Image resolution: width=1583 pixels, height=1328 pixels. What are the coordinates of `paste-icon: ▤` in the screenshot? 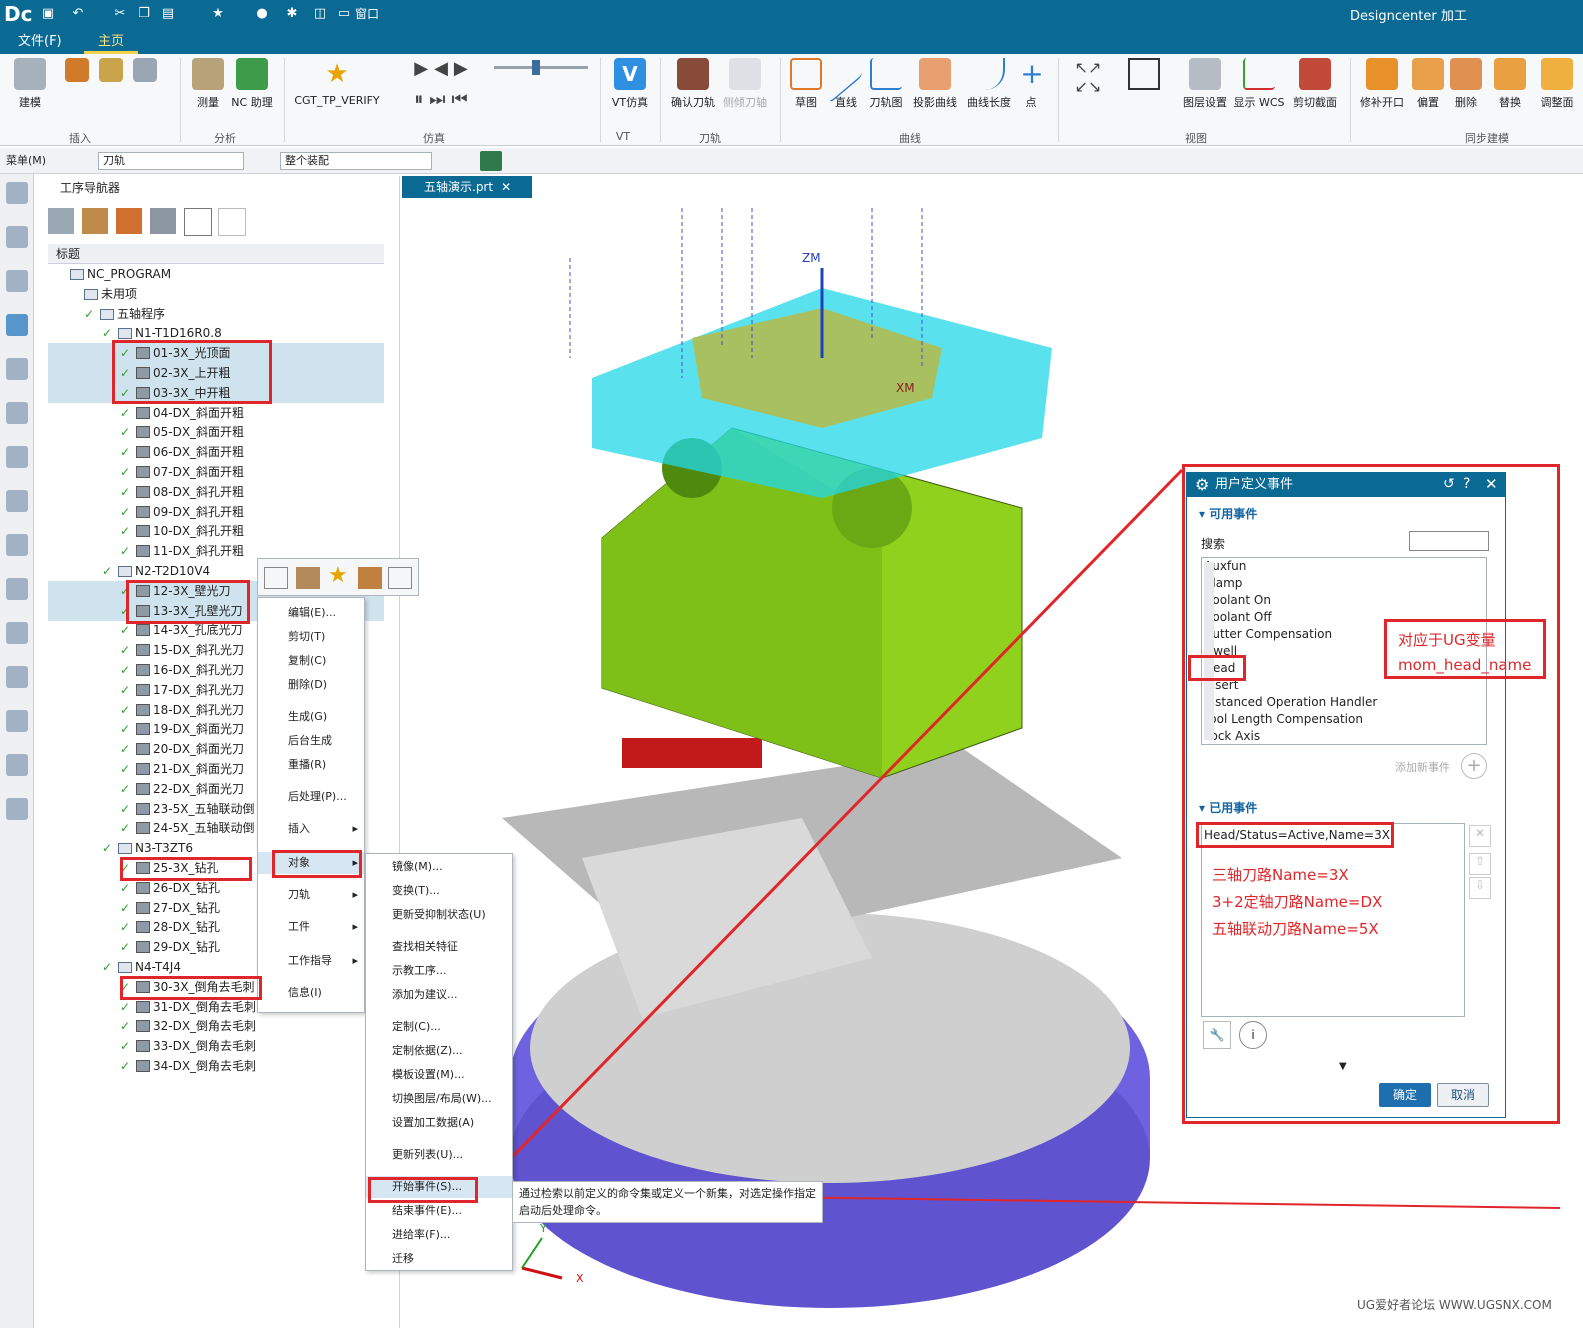 It's located at (168, 14).